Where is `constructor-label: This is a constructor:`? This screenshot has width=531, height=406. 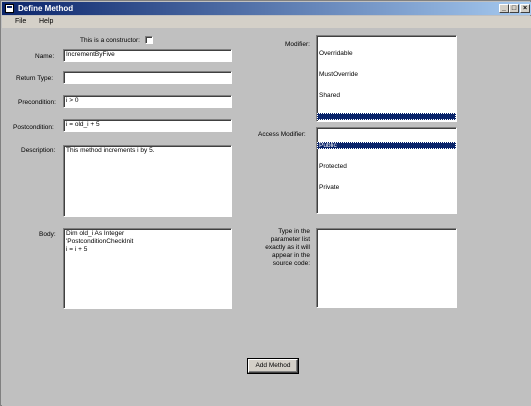
constructor-label: This is a constructor: is located at coordinates (110, 40).